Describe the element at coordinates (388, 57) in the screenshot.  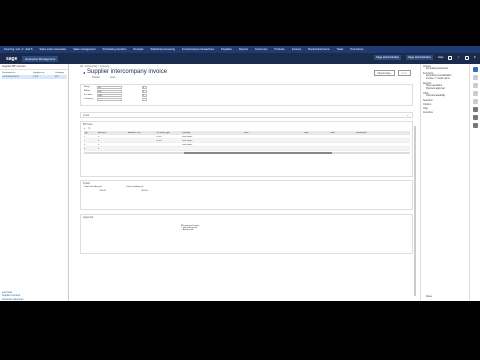
I see `header-link-1: Sage administration` at that location.